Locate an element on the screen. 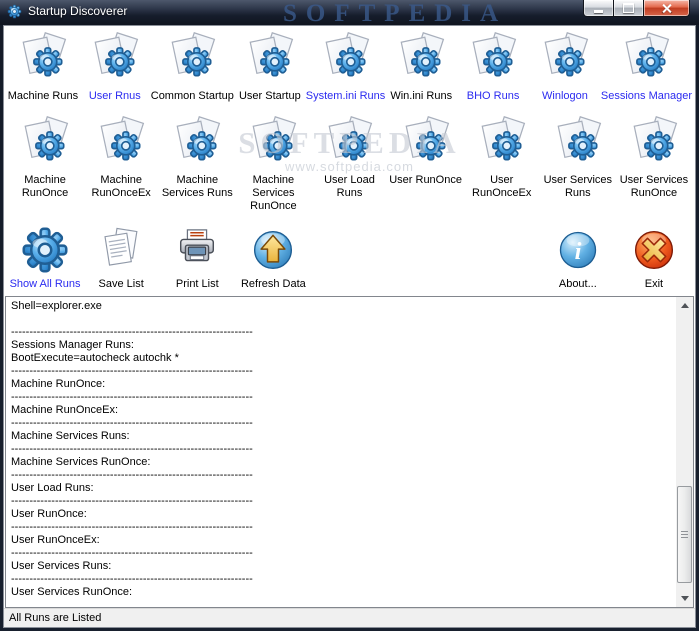 This screenshot has width=699, height=631. print-icon is located at coordinates (197, 250).